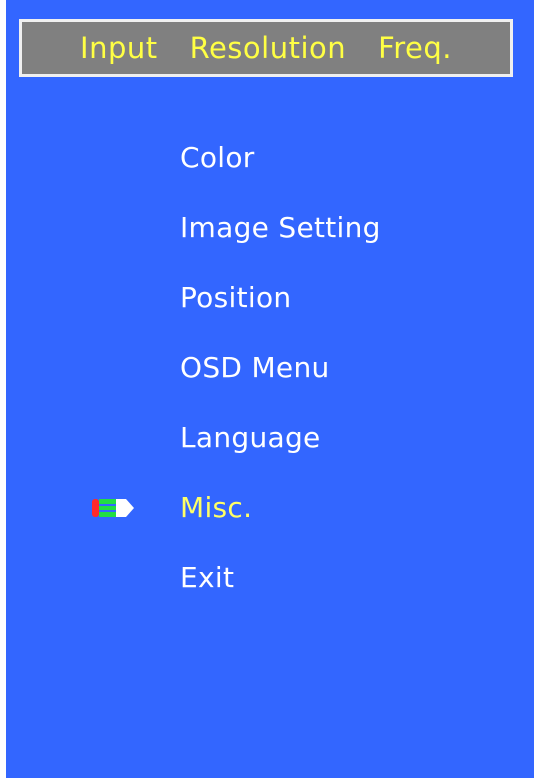 The height and width of the screenshot is (778, 534). I want to click on menu-item-misc: Misc., so click(216, 508).